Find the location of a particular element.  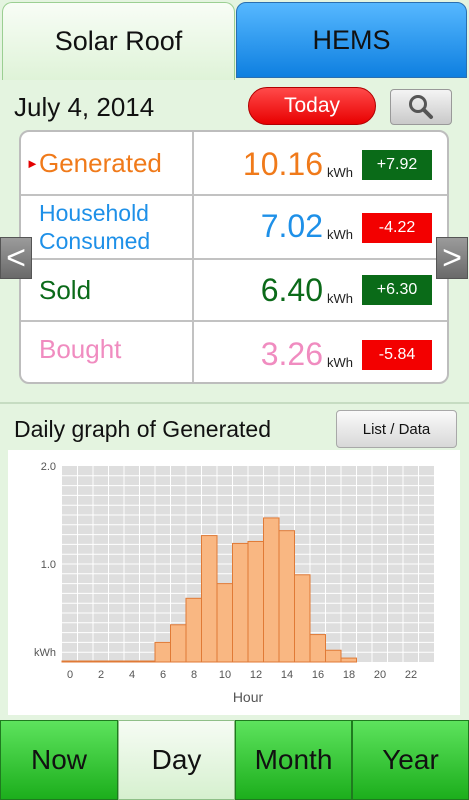

tab-solar-roof: Solar Roof is located at coordinates (118, 41).